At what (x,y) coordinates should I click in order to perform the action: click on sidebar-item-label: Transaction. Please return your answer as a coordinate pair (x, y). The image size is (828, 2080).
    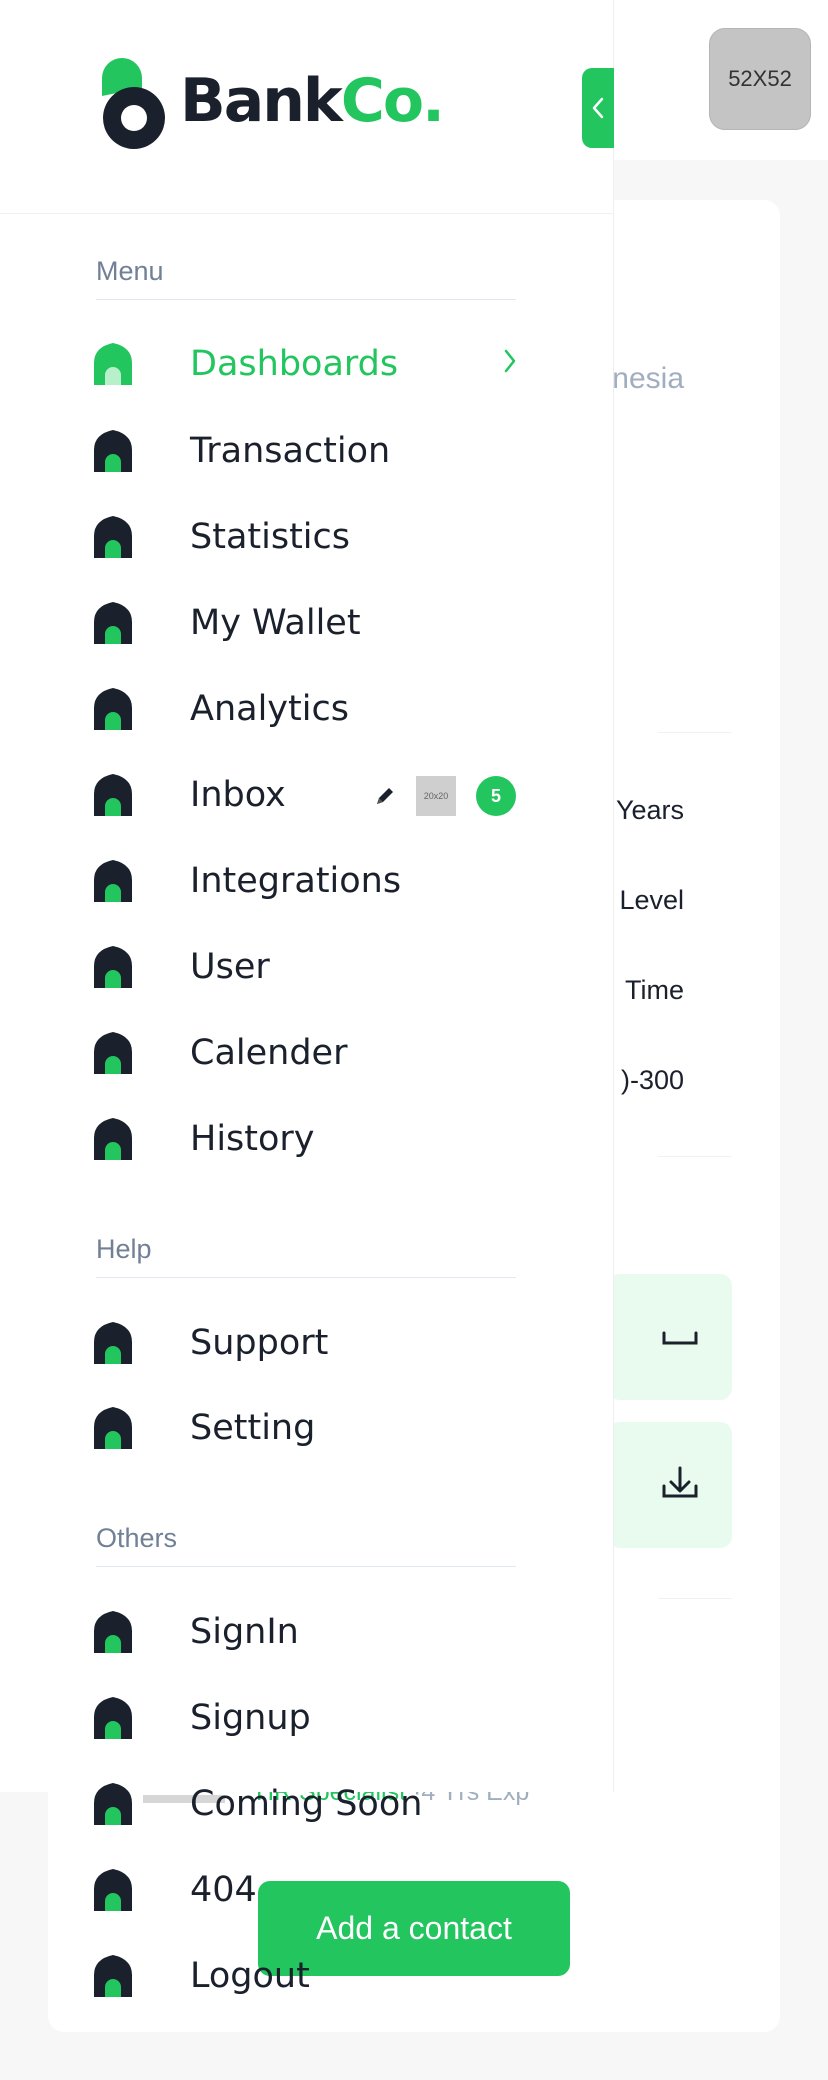
    Looking at the image, I should click on (290, 451).